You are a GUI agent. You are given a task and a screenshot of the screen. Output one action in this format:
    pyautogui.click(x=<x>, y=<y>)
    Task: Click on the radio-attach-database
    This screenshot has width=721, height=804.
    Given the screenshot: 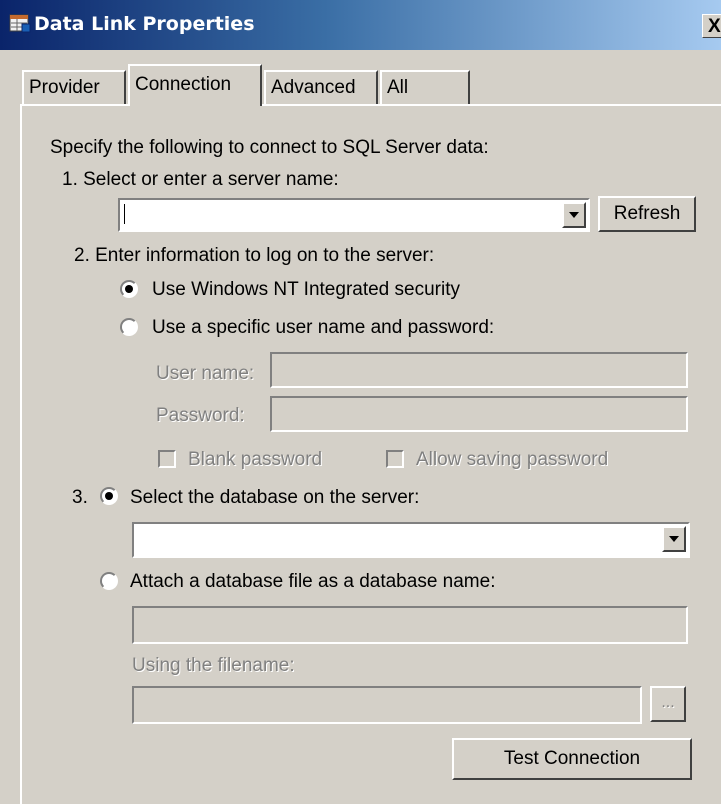 What is the action you would take?
    pyautogui.click(x=109, y=581)
    